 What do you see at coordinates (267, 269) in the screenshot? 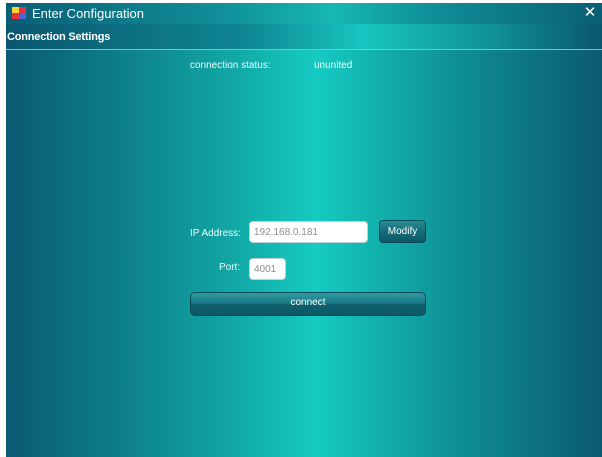
I see `port-input: 4001` at bounding box center [267, 269].